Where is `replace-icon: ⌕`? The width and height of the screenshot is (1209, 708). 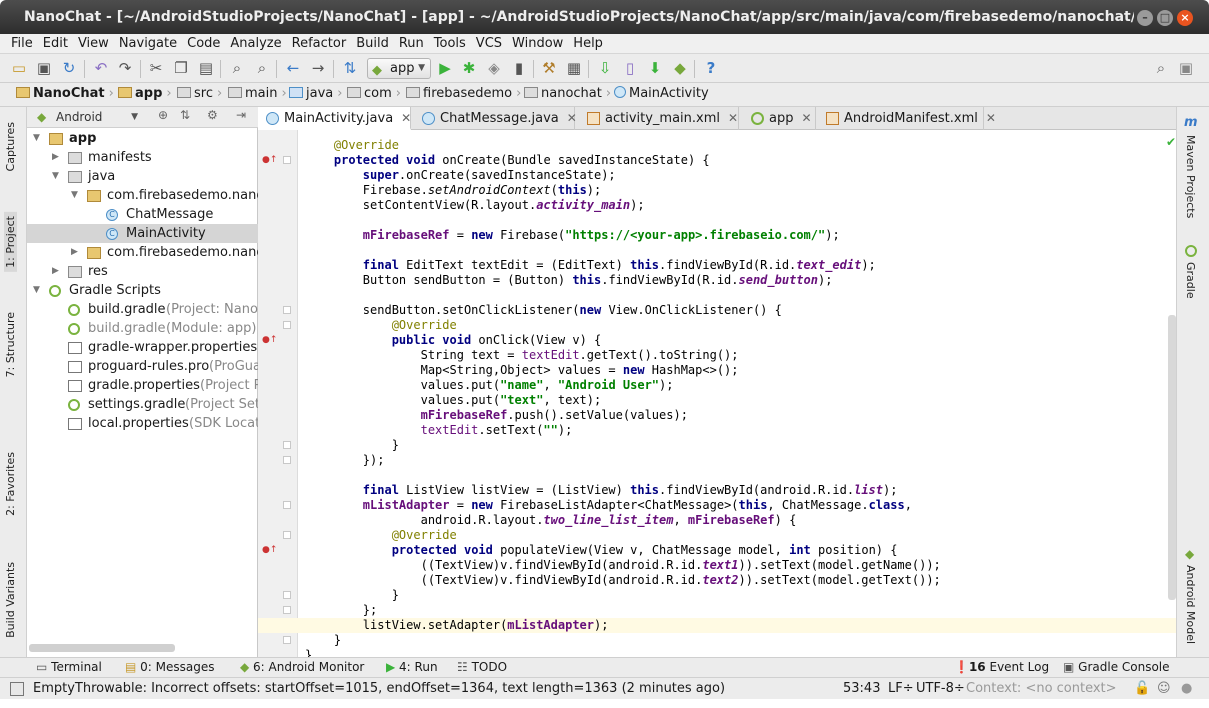
replace-icon: ⌕ is located at coordinates (262, 68).